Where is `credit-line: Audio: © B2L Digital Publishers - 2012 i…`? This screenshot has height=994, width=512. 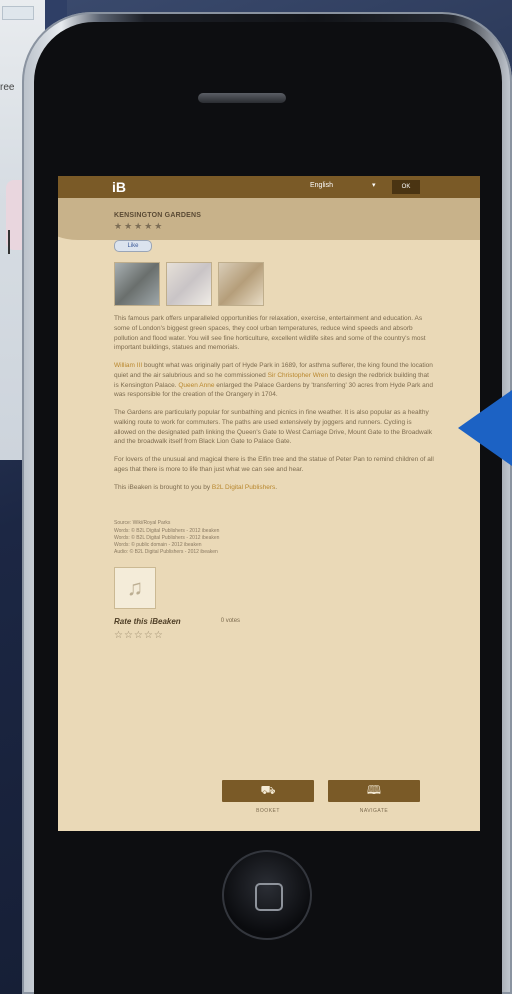
credit-line: Audio: © B2L Digital Publishers - 2012 i… is located at coordinates (166, 552).